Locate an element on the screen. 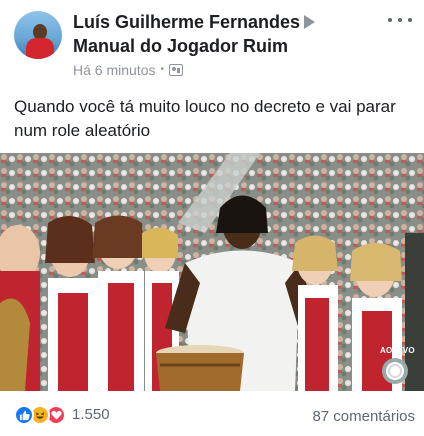 Image resolution: width=424 pixels, height=436 pixels. reactions-summary: 1.550 is located at coordinates (62, 415).